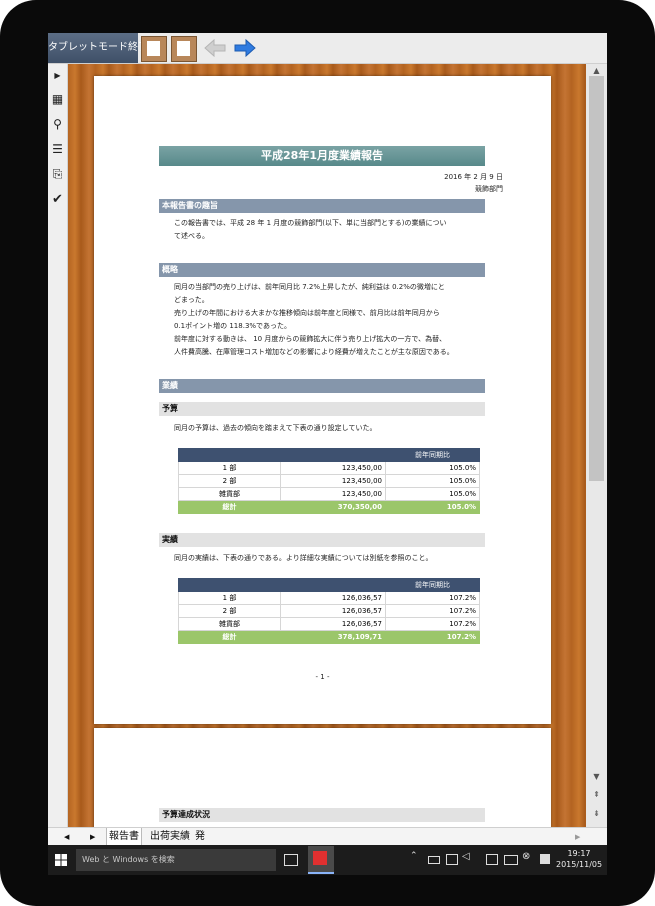 This screenshot has width=655, height=906. Describe the element at coordinates (215, 48) in the screenshot. I see `back-arrow-icon` at that location.